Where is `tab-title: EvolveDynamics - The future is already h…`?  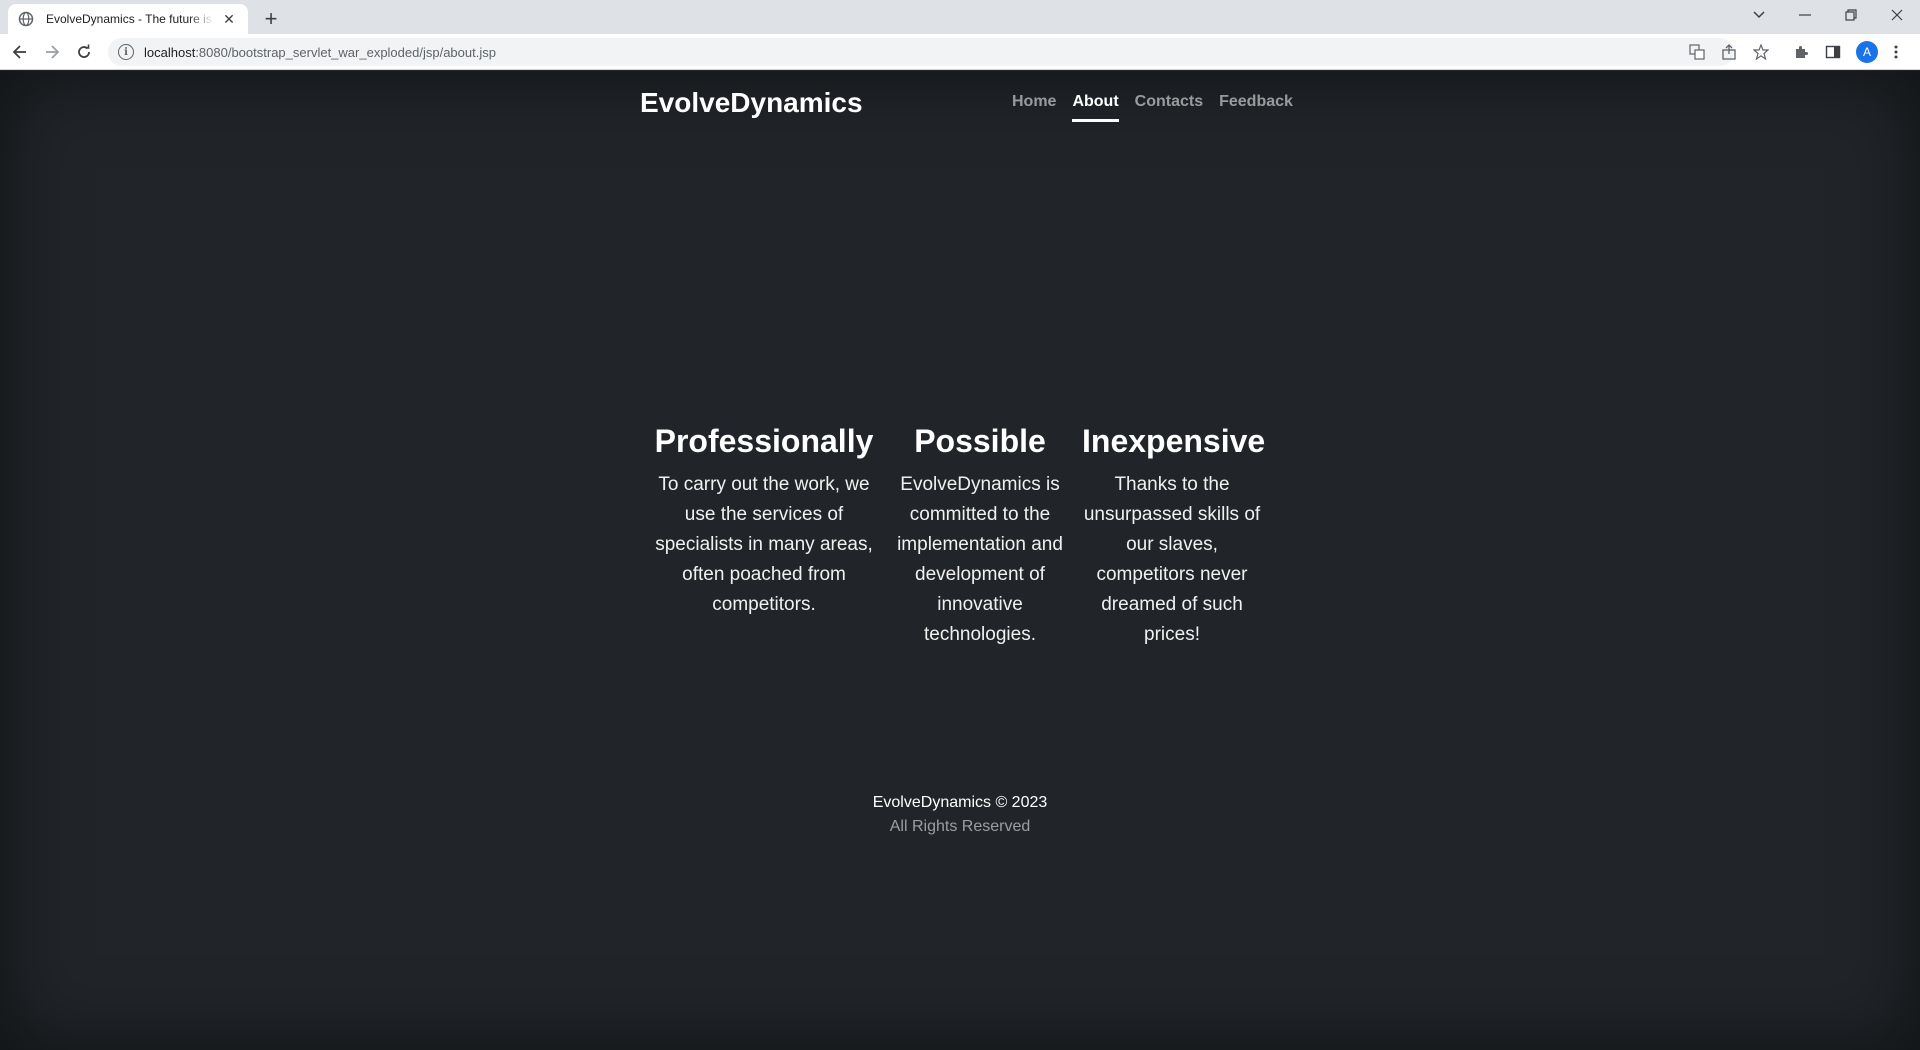 tab-title: EvolveDynamics - The future is already h… is located at coordinates (130, 19).